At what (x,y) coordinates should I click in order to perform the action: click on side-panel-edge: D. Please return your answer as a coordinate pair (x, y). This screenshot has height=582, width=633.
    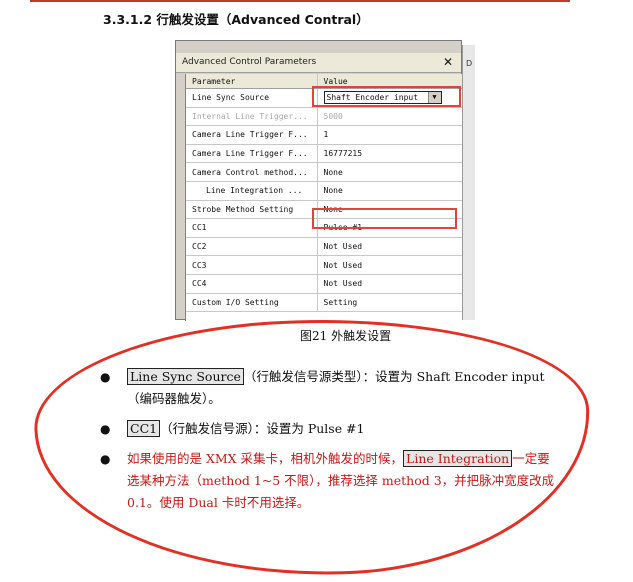
    Looking at the image, I should click on (468, 182).